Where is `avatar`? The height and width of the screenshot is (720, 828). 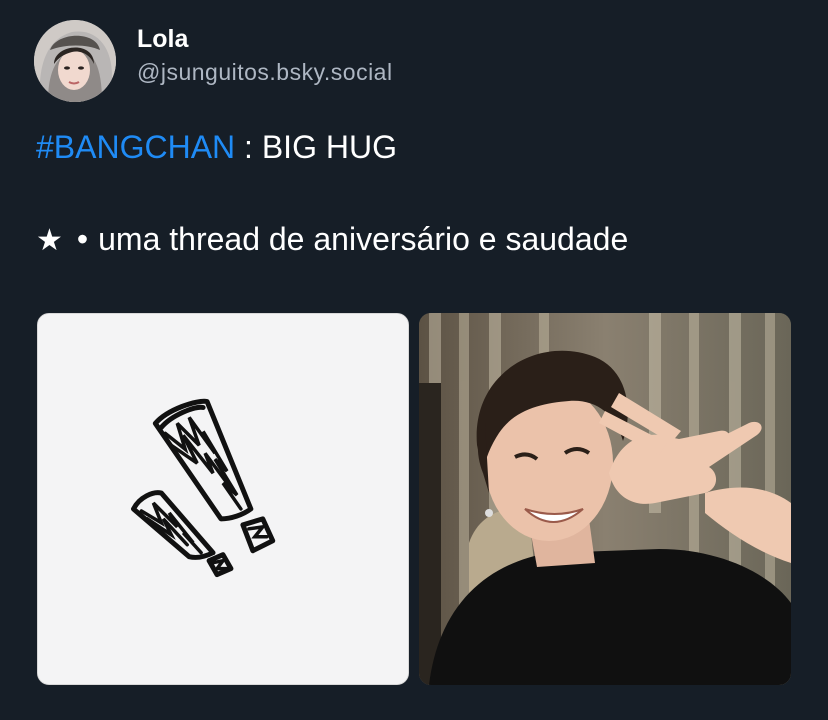
avatar is located at coordinates (75, 61).